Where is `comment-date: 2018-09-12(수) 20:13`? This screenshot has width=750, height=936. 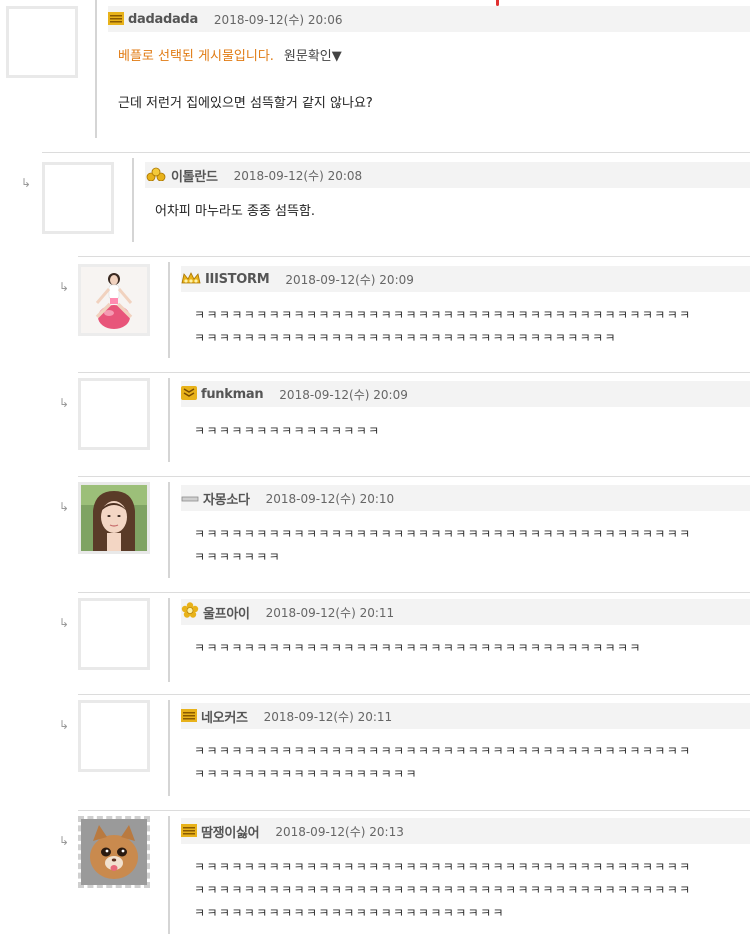 comment-date: 2018-09-12(수) 20:13 is located at coordinates (339, 831).